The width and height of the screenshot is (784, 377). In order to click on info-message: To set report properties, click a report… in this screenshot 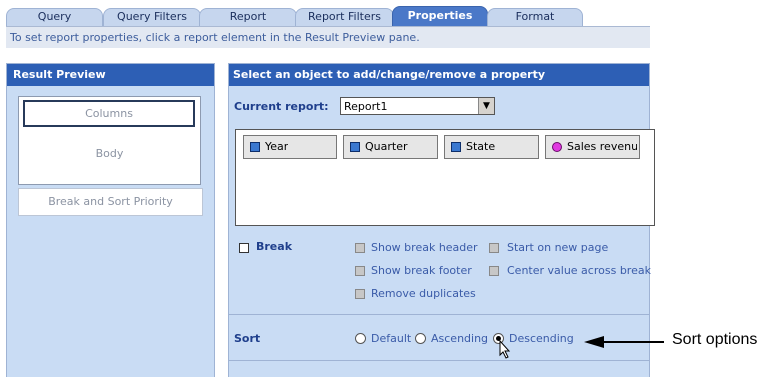, I will do `click(328, 37)`.